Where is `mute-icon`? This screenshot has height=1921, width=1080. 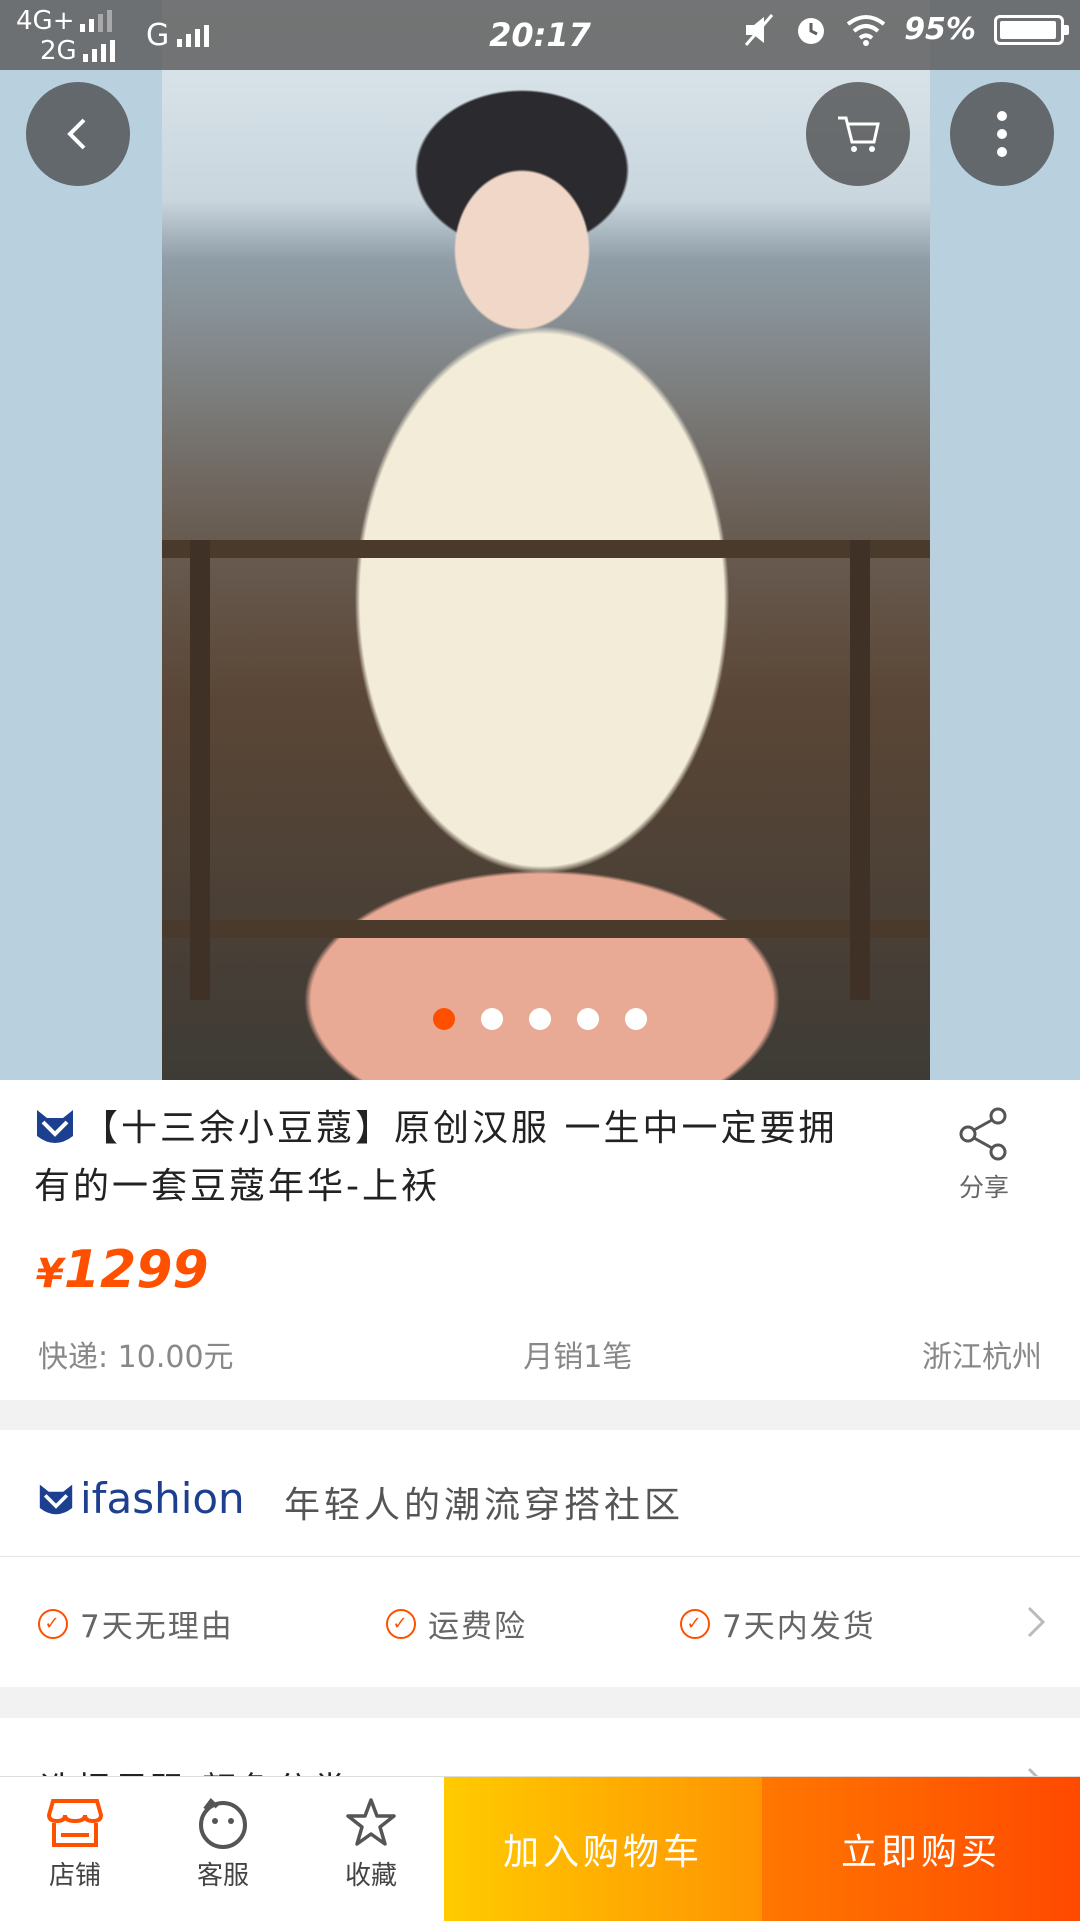
mute-icon is located at coordinates (759, 29).